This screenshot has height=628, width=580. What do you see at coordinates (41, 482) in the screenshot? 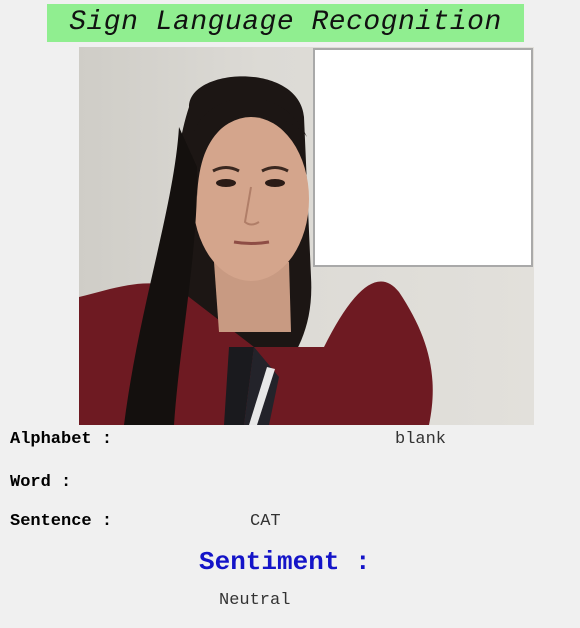
I see `word-label: Word :` at bounding box center [41, 482].